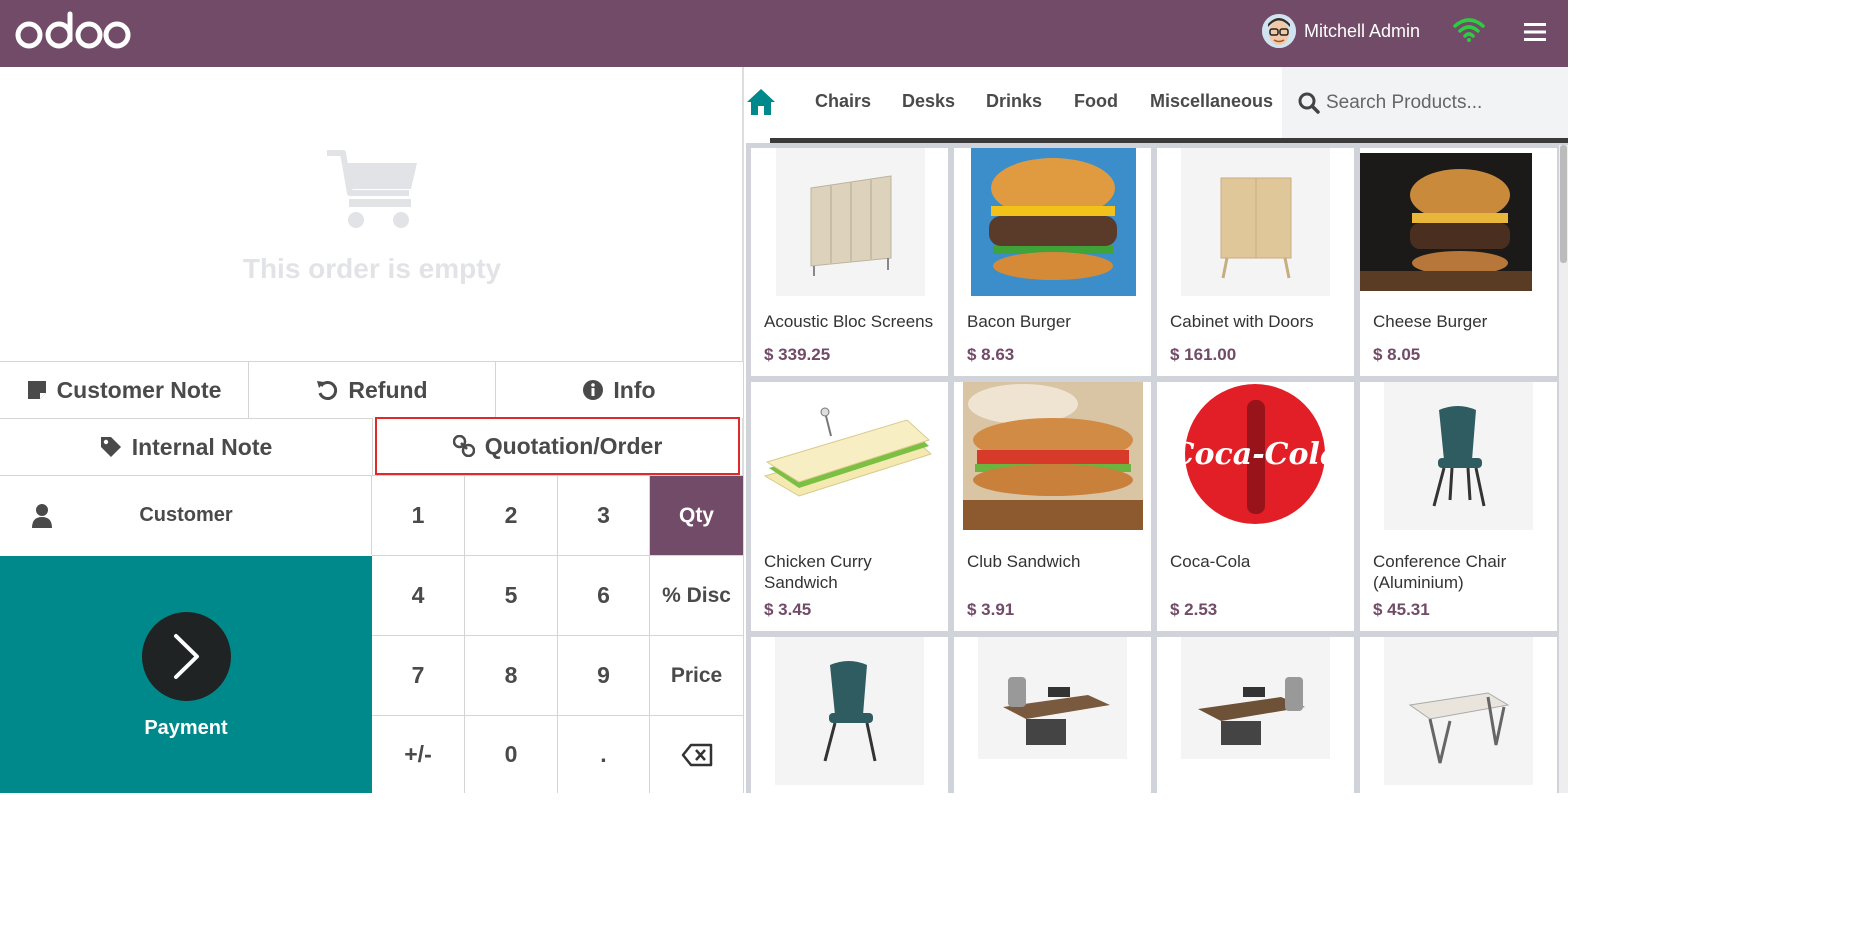 The image size is (1849, 935). I want to click on product-card-bacon-burger: Bacon Burger $ 8.63, so click(1052, 262).